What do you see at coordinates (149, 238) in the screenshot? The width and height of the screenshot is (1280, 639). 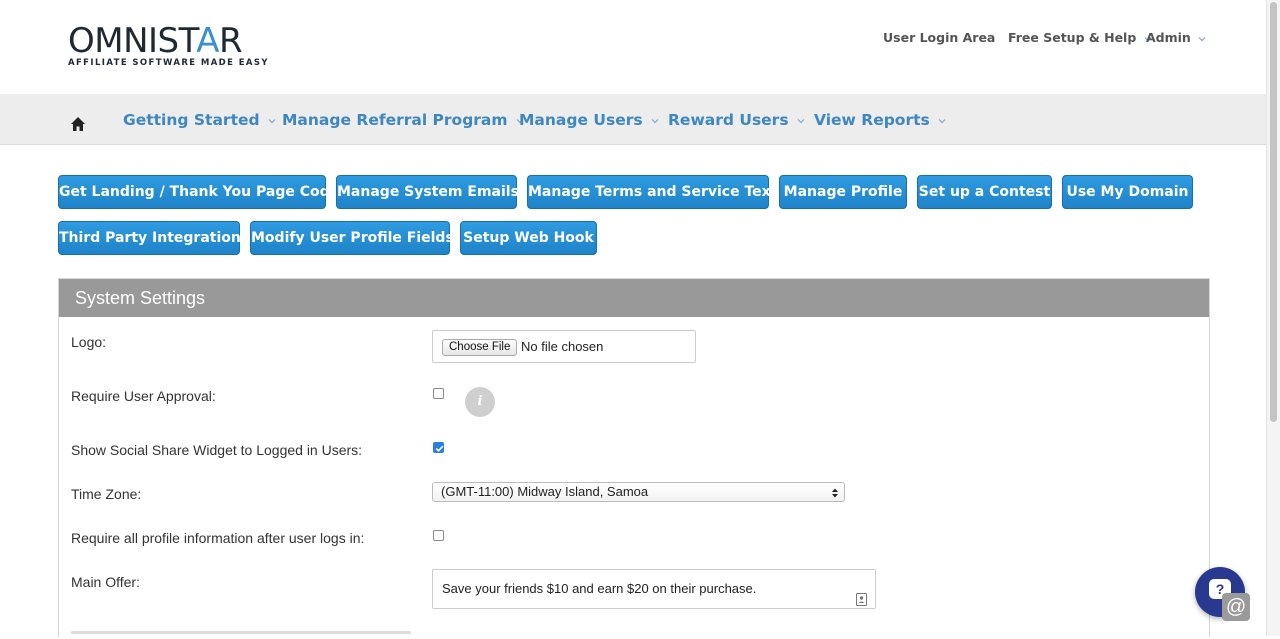 I see `third-party-integration-button: Third Party Integration` at bounding box center [149, 238].